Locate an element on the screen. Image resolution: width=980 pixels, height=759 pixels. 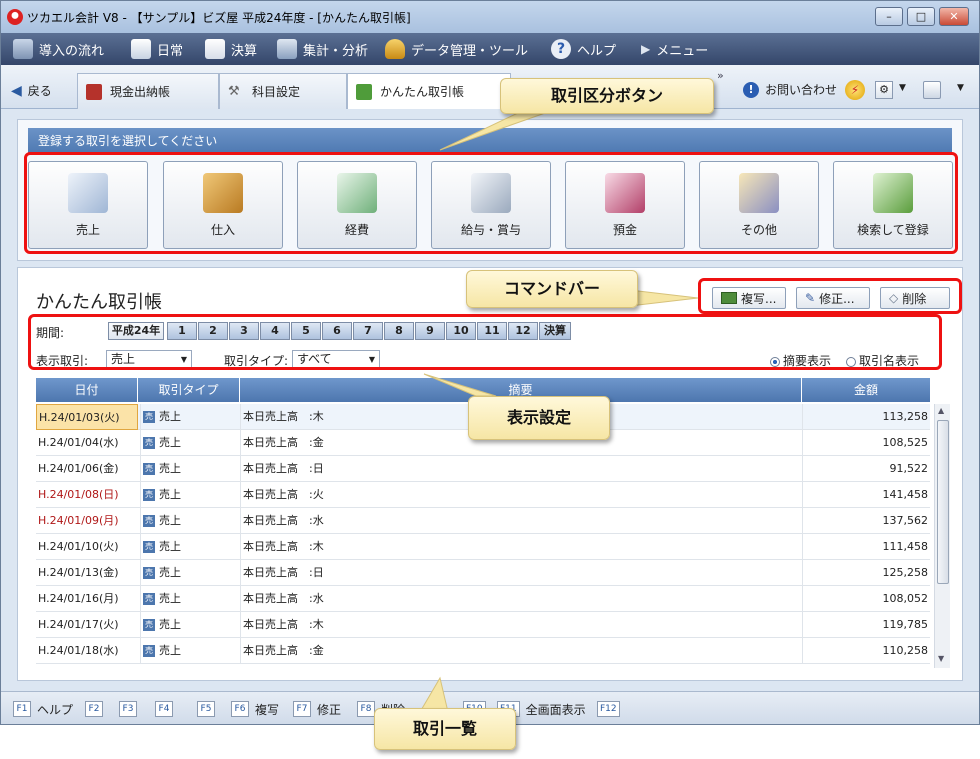
callout-command-bar: コマンドバー is located at coordinates (552, 289).